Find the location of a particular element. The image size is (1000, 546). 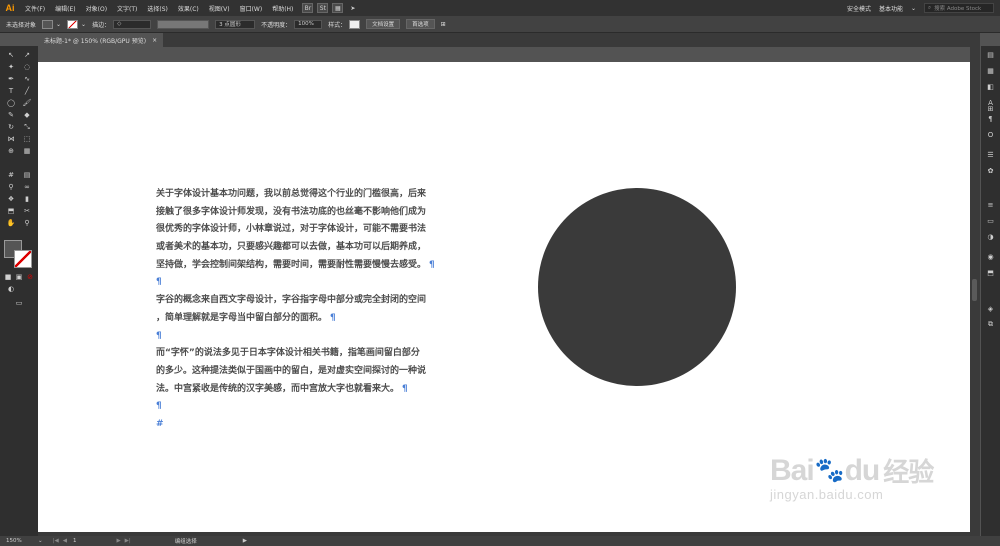

scrollbar-thumb is located at coordinates (974, 290).